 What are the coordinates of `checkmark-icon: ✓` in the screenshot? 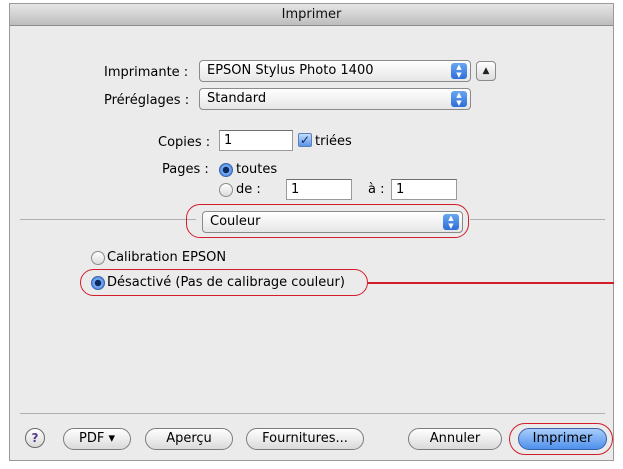 It's located at (305, 140).